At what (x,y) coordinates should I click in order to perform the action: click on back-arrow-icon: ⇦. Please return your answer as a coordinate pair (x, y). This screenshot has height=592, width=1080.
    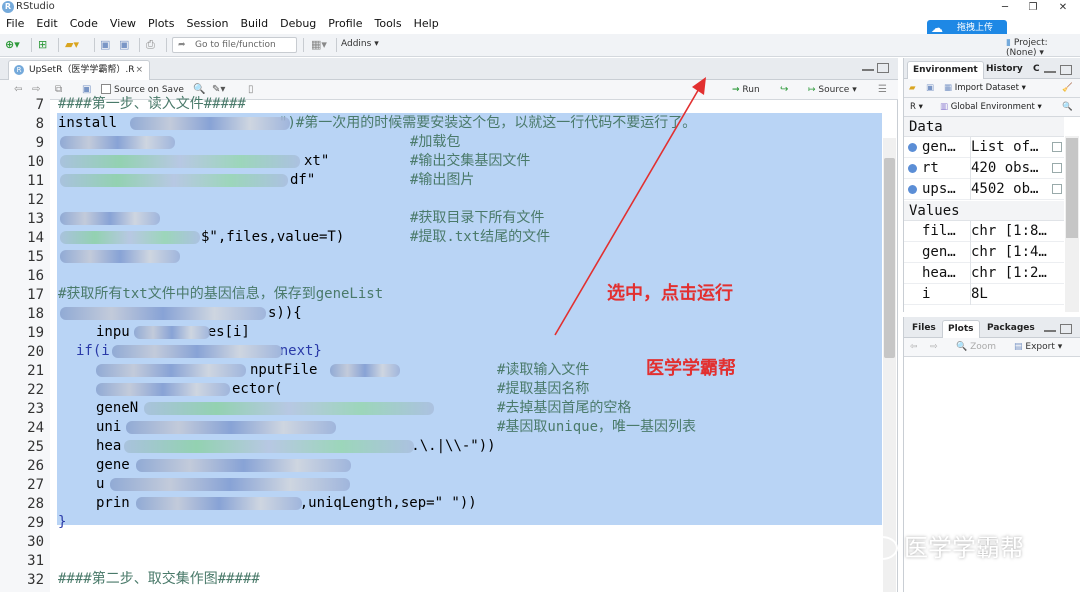
    Looking at the image, I should click on (914, 347).